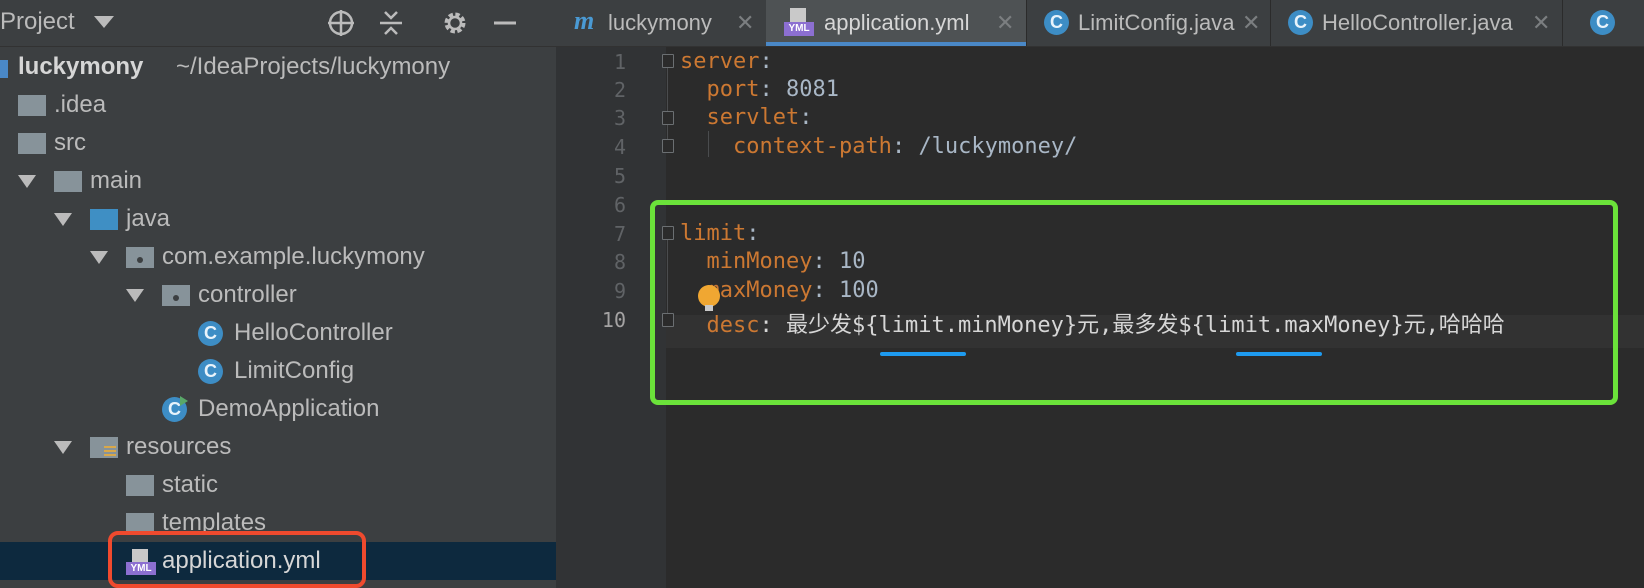 The height and width of the screenshot is (588, 1644). I want to click on tree-item-package-root: com.example.luckymony, so click(278, 257).